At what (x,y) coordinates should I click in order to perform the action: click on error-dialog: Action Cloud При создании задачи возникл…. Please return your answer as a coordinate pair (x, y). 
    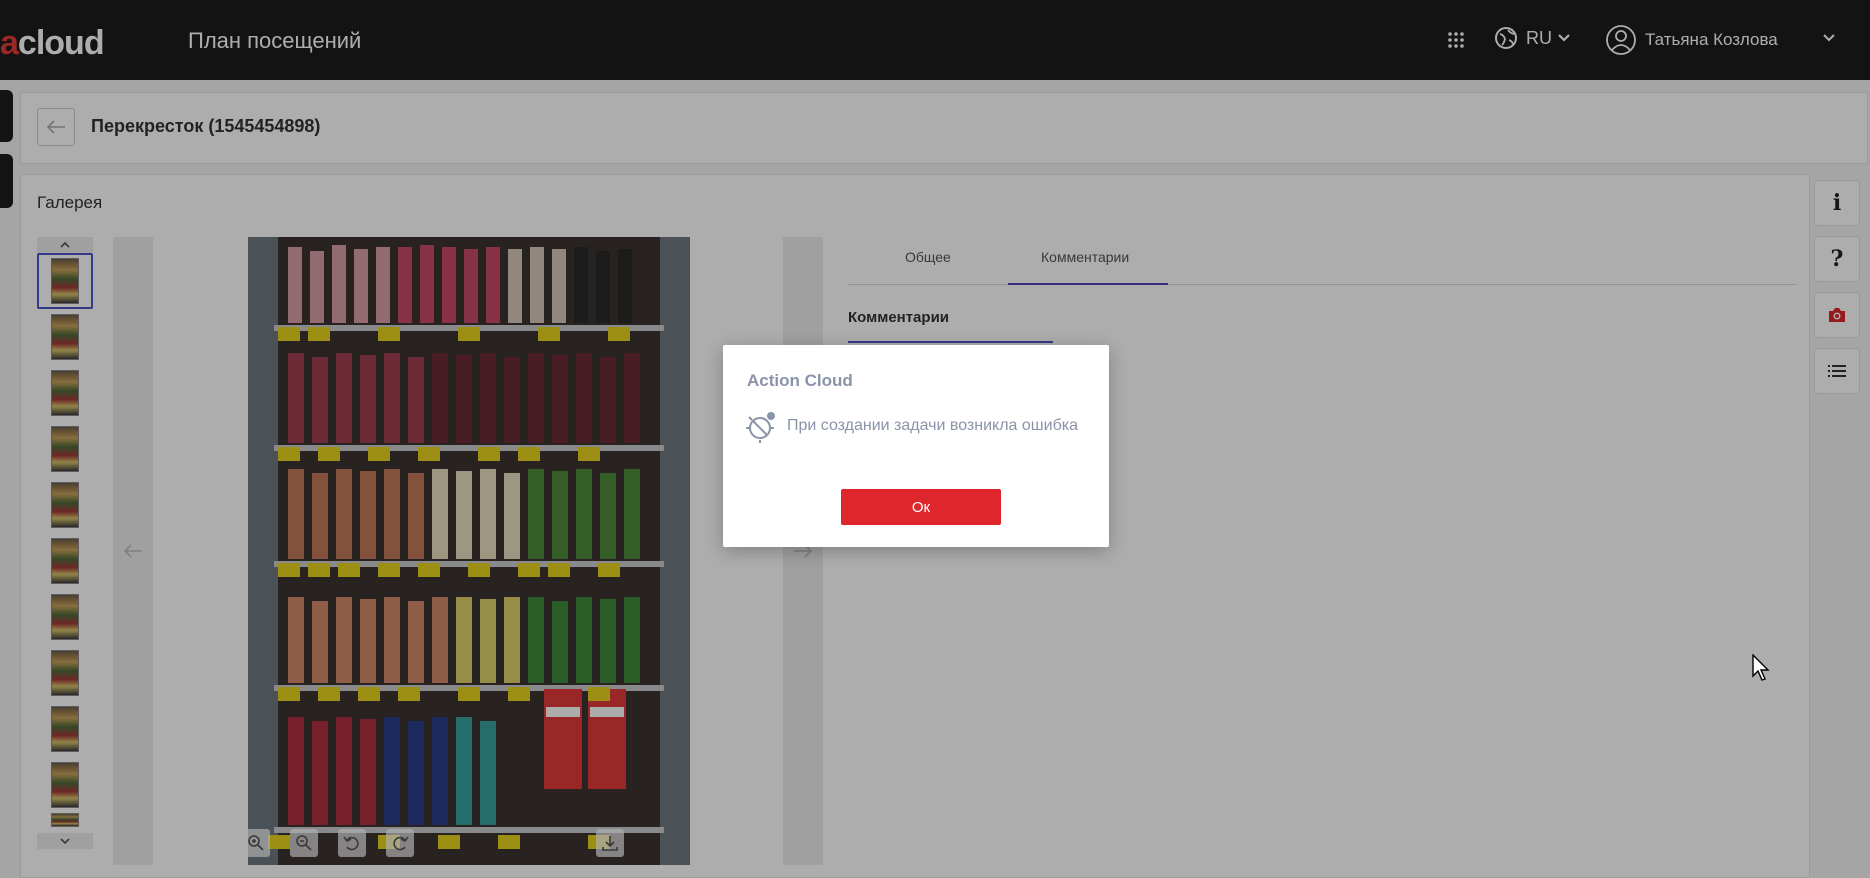
    Looking at the image, I should click on (916, 446).